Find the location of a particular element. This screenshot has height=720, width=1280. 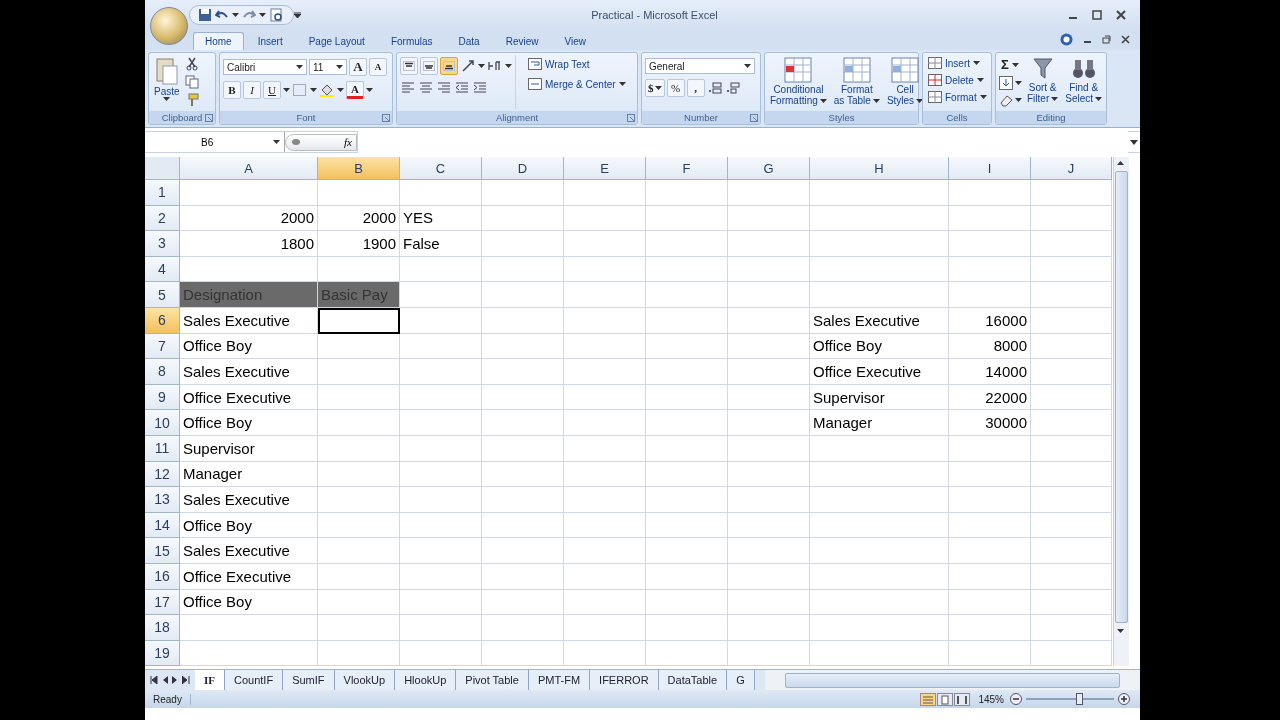

last-sheet-icon is located at coordinates (186, 680).